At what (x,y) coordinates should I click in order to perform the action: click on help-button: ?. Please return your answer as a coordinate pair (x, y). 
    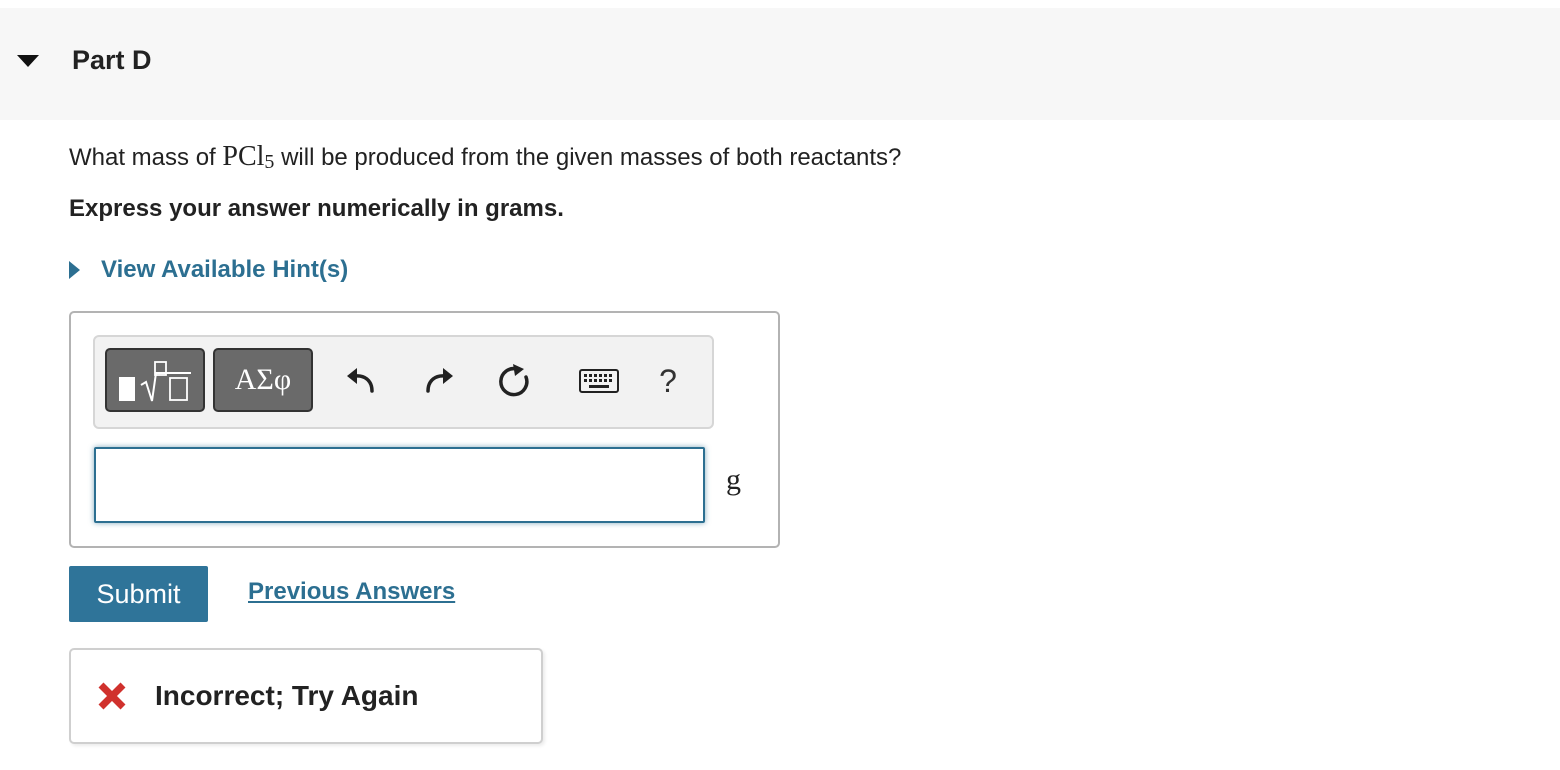
    Looking at the image, I should click on (668, 381).